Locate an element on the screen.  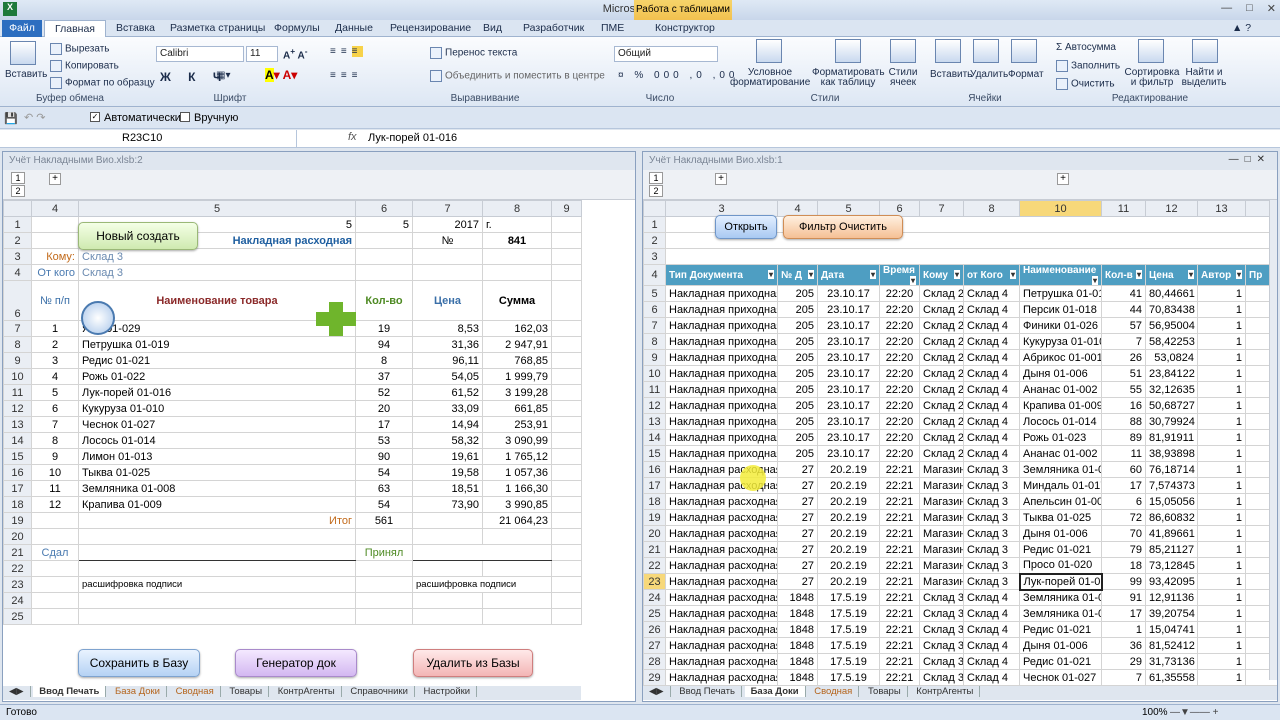
outline-level-2: 2 is located at coordinates (18, 191).